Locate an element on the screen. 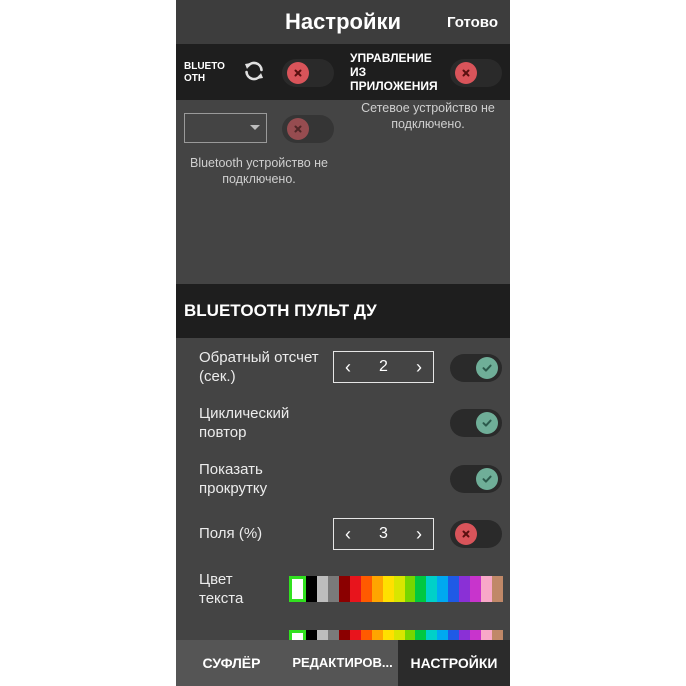 This screenshot has height=686, width=686. app-control-toggle is located at coordinates (476, 73).